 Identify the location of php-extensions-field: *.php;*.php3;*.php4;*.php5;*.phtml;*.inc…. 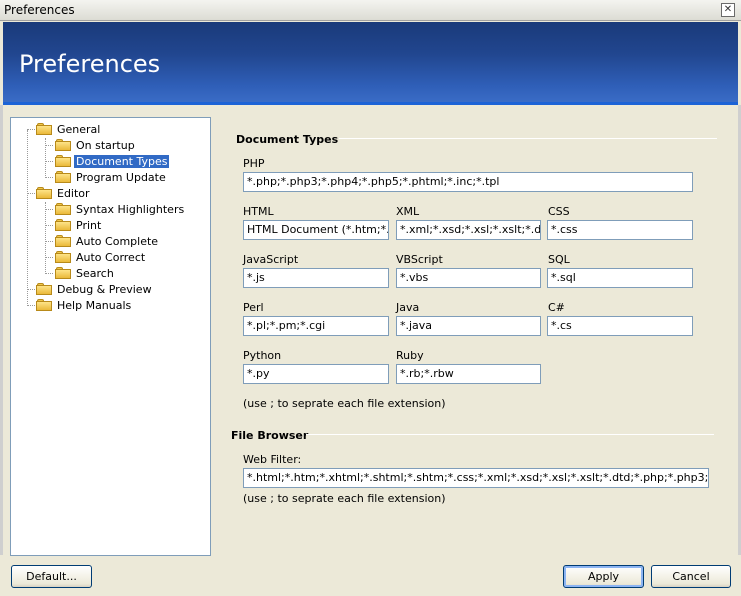
(468, 182).